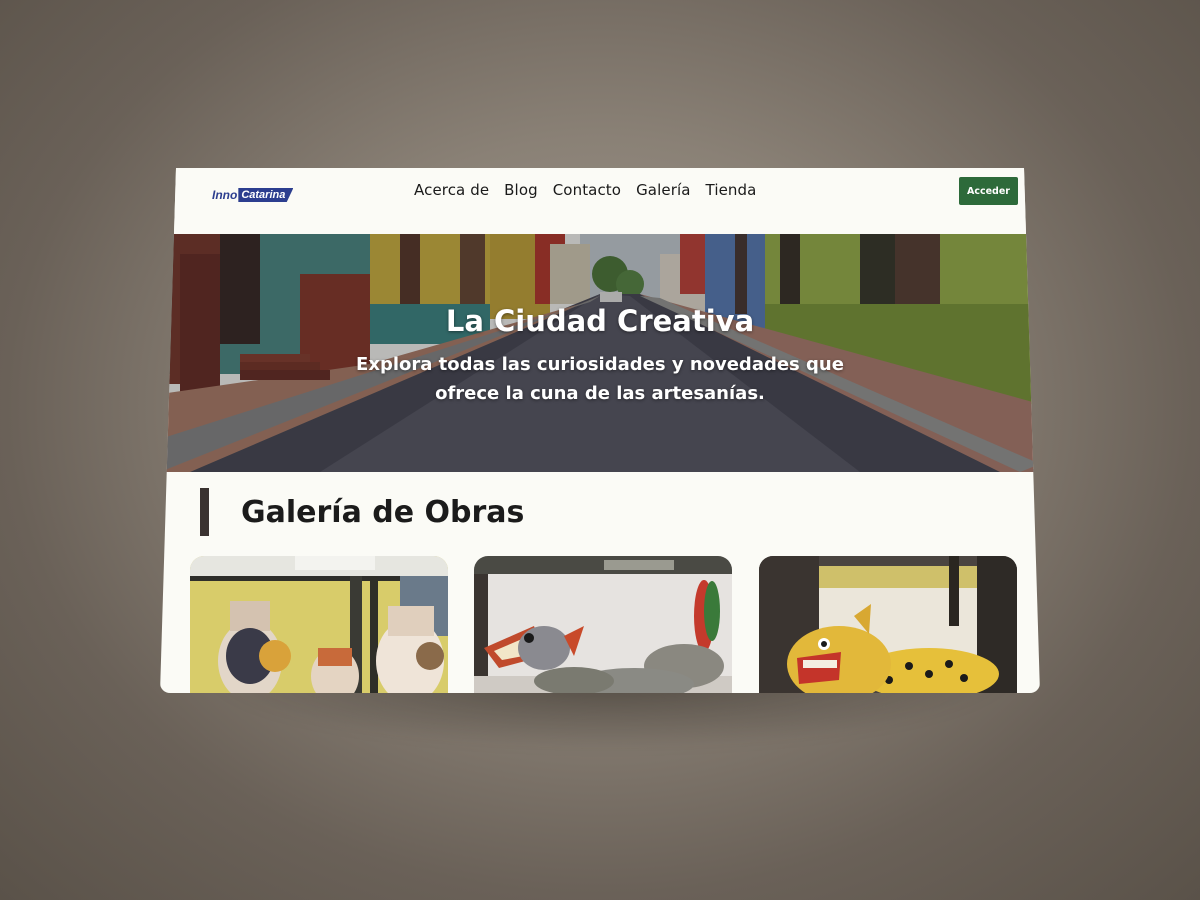 The height and width of the screenshot is (900, 1200). I want to click on crocodile-photo, so click(603, 624).